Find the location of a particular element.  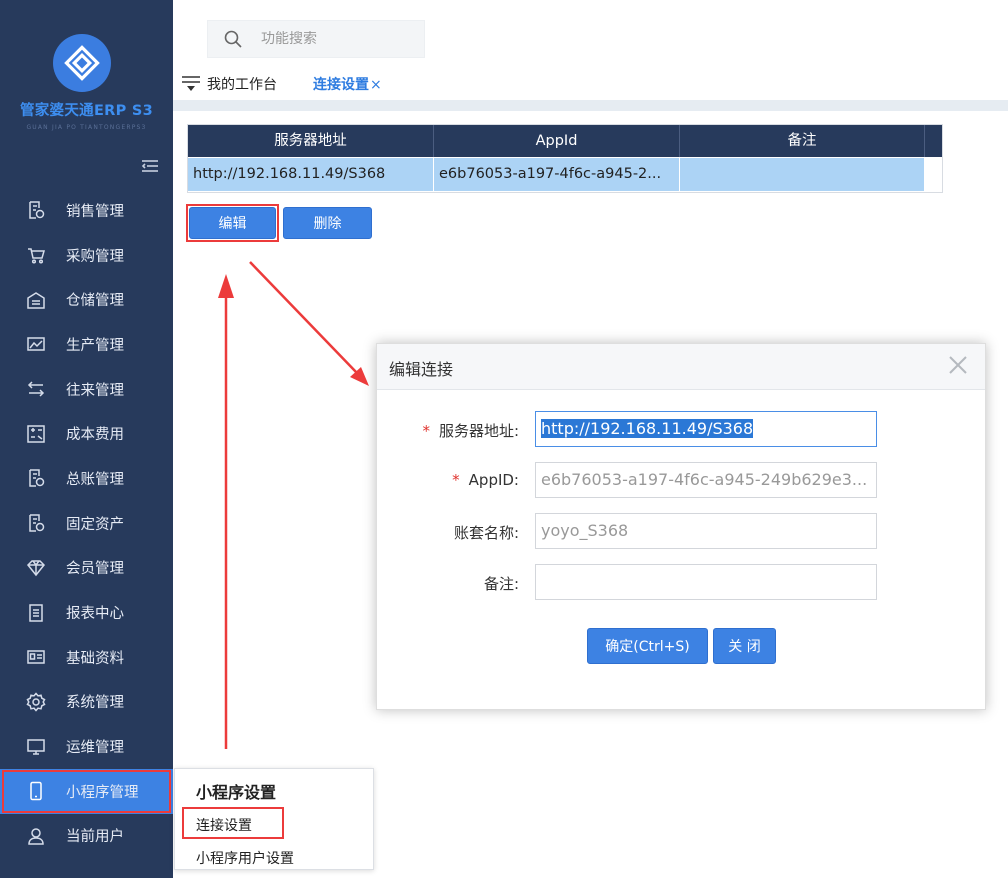

sidebar-item-label: 运维管理 is located at coordinates (95, 748).